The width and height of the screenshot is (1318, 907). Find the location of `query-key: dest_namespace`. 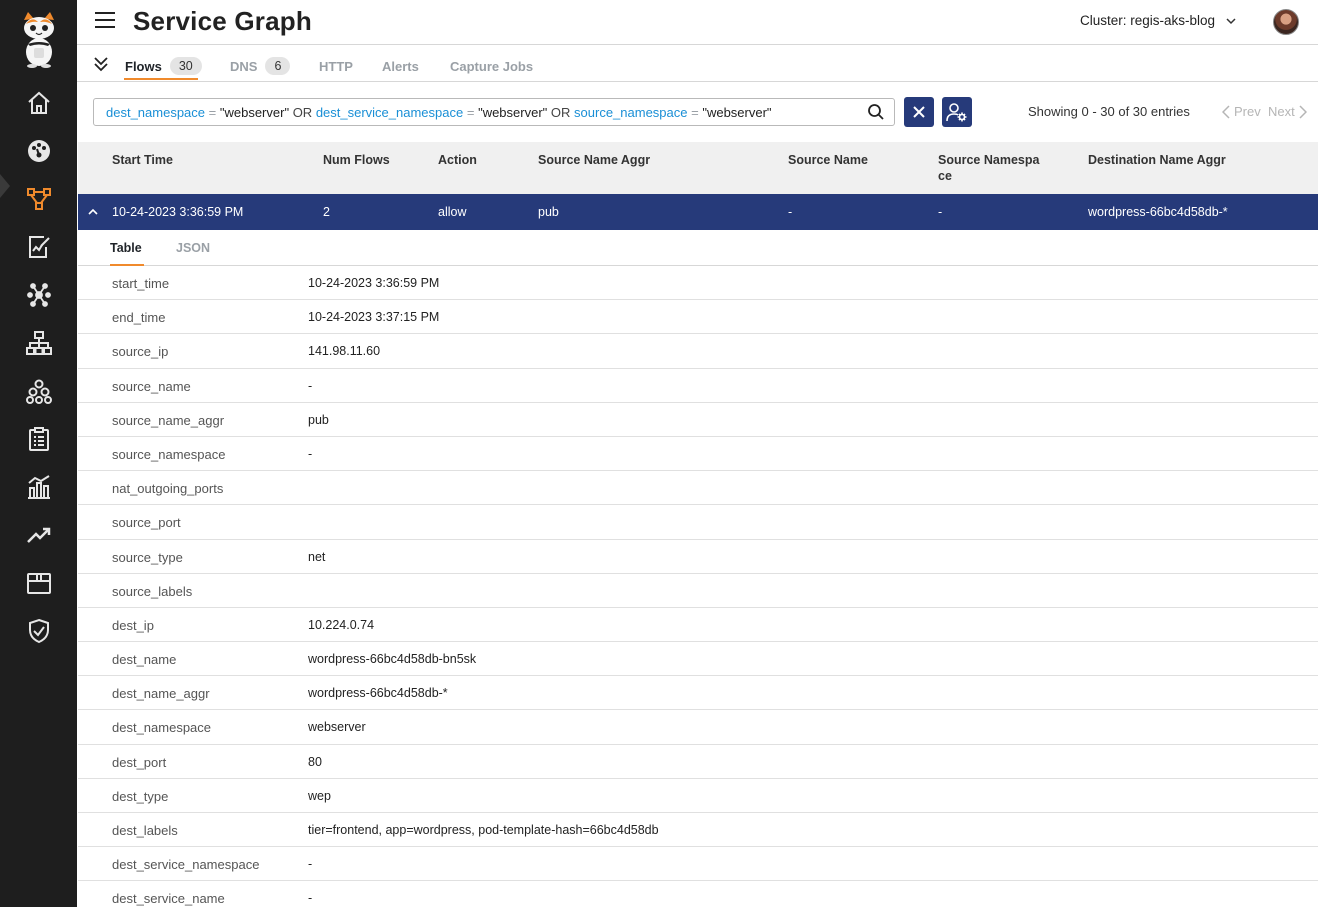

query-key: dest_namespace is located at coordinates (156, 112).